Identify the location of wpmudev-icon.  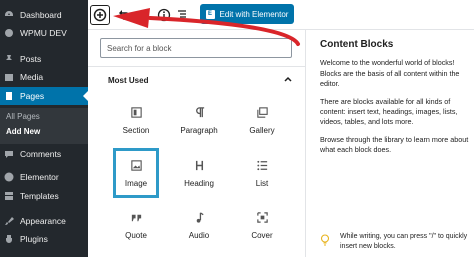
(9, 33).